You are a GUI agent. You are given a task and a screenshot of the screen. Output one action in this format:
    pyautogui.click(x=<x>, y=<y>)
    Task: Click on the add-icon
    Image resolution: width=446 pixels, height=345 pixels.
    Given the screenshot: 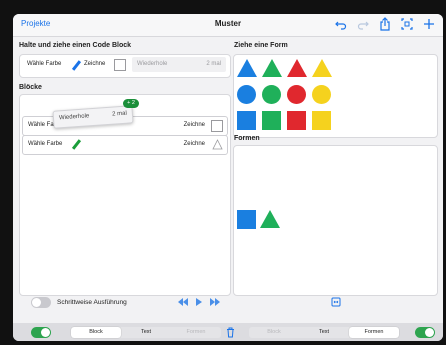 What is the action you would take?
    pyautogui.click(x=429, y=24)
    